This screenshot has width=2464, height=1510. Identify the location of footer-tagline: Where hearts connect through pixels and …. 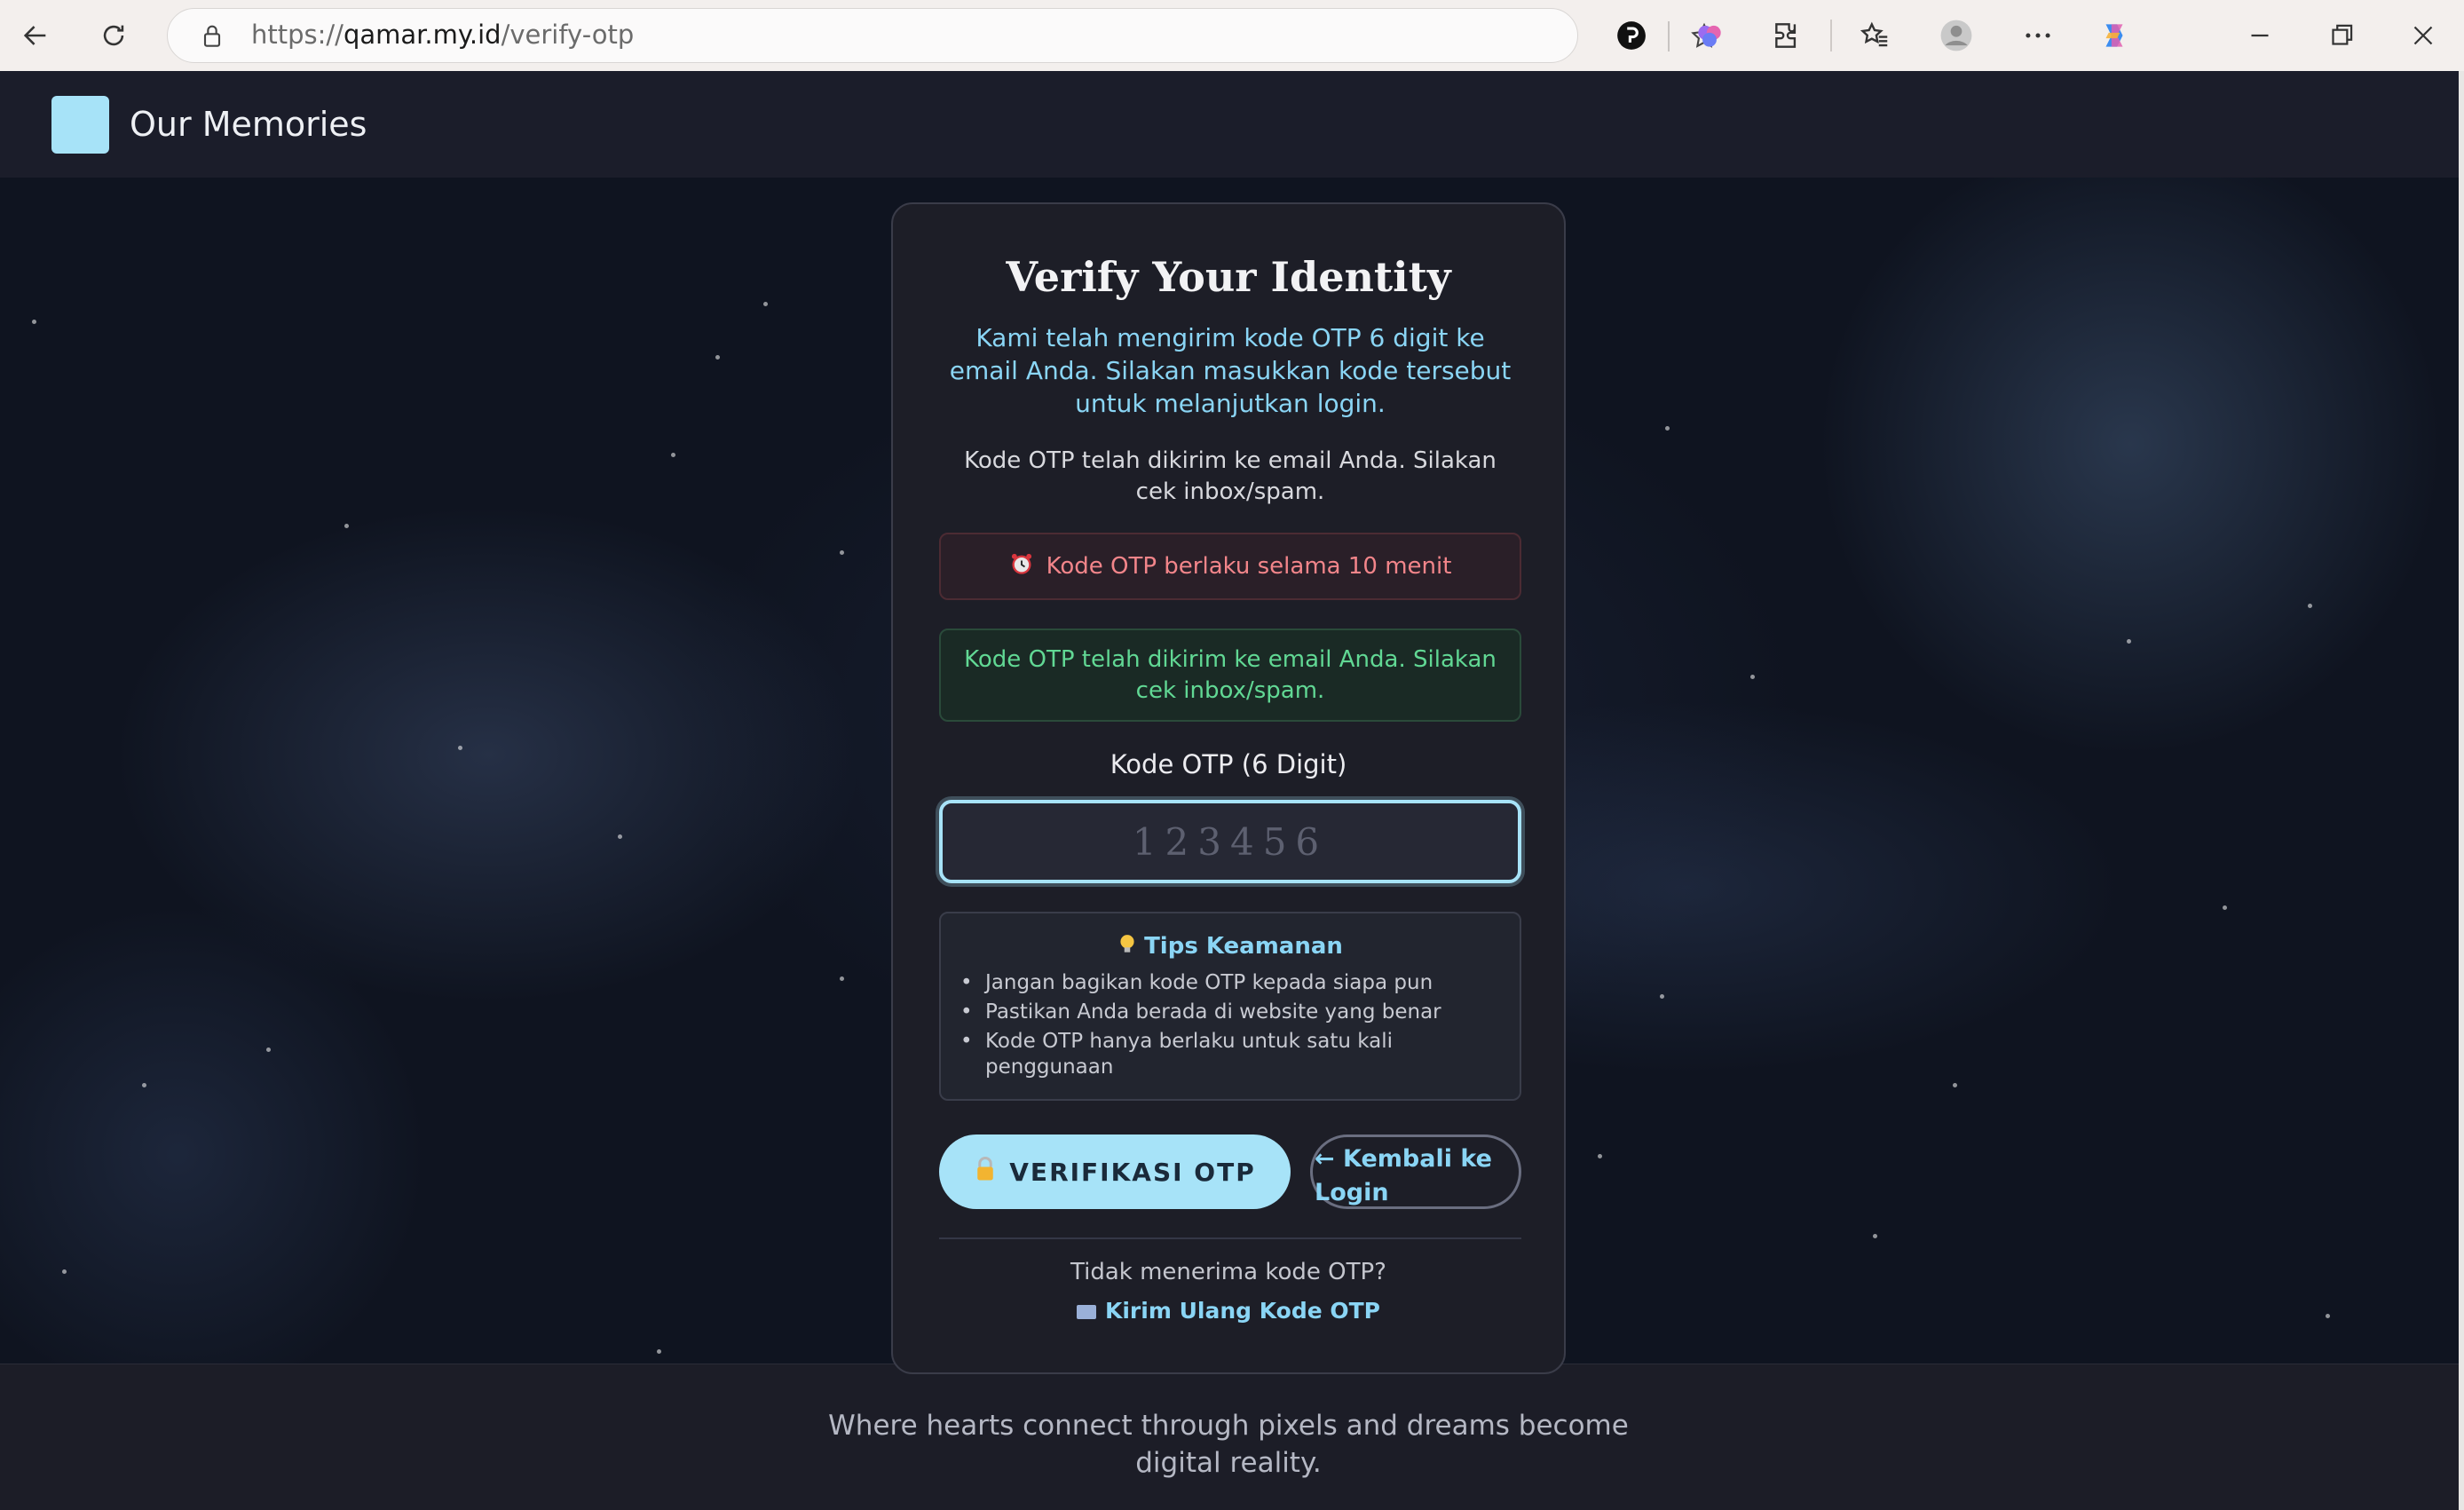
(1228, 1444).